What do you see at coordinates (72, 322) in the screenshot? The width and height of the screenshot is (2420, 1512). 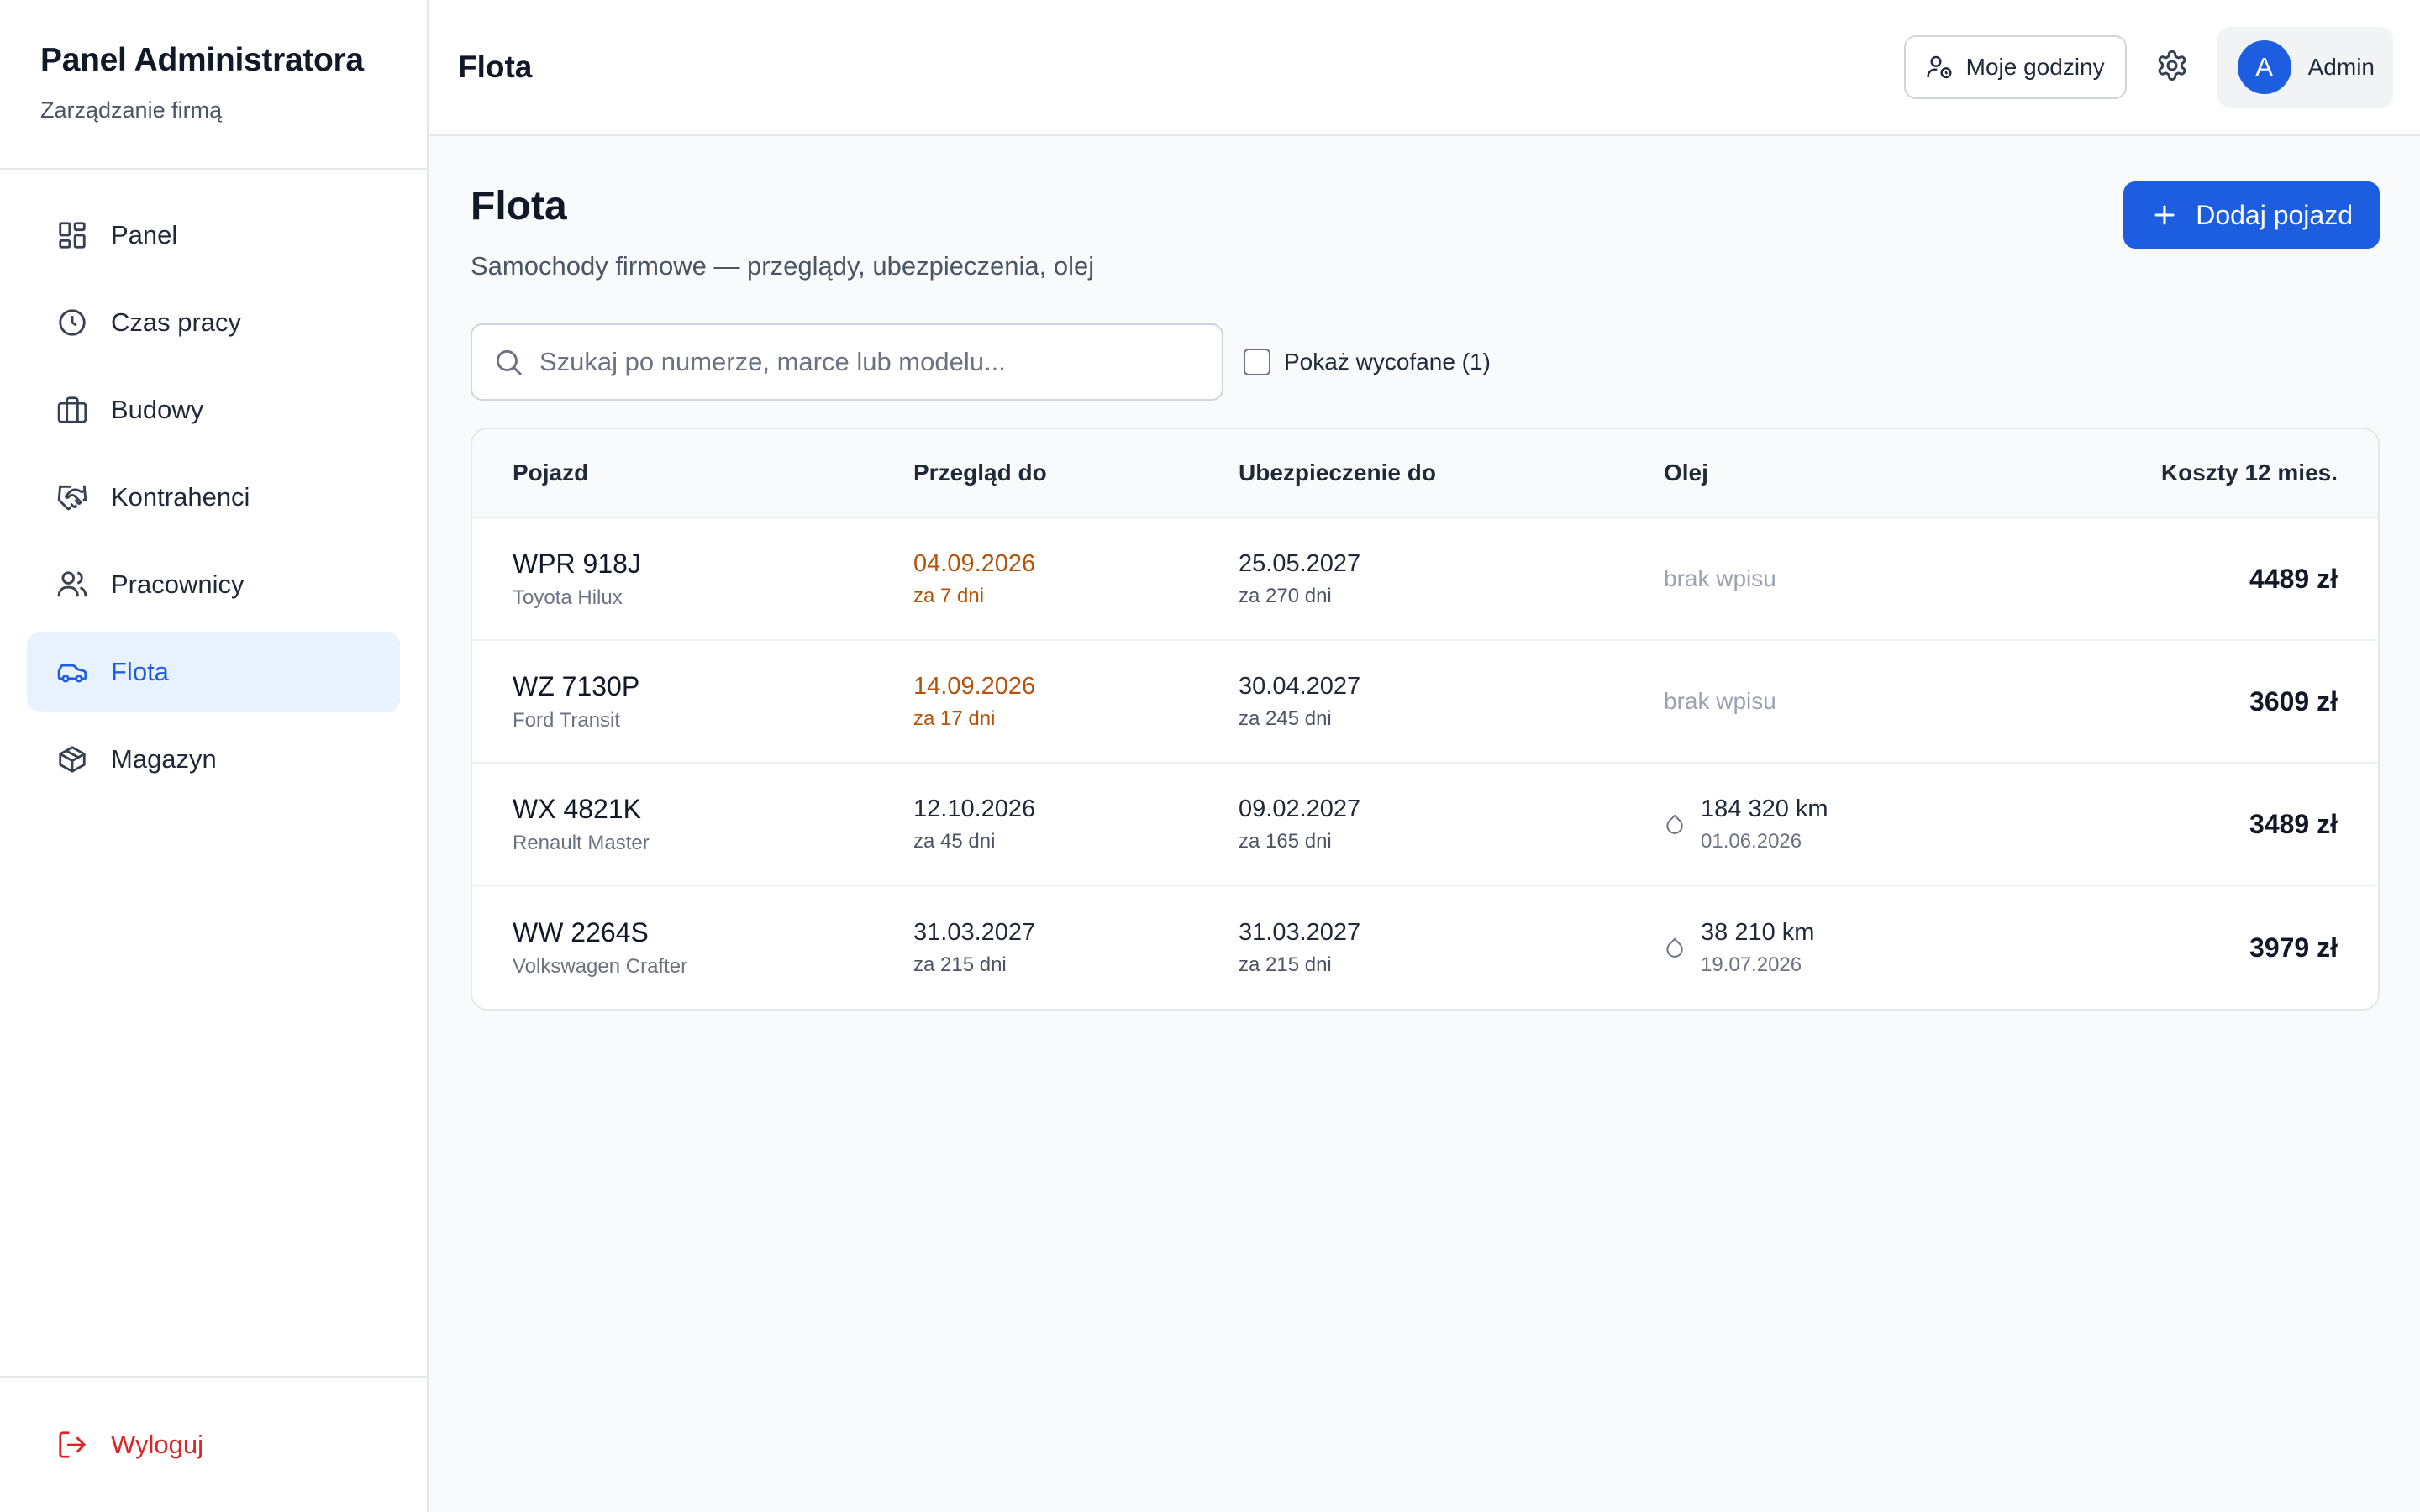 I see `clock-icon` at bounding box center [72, 322].